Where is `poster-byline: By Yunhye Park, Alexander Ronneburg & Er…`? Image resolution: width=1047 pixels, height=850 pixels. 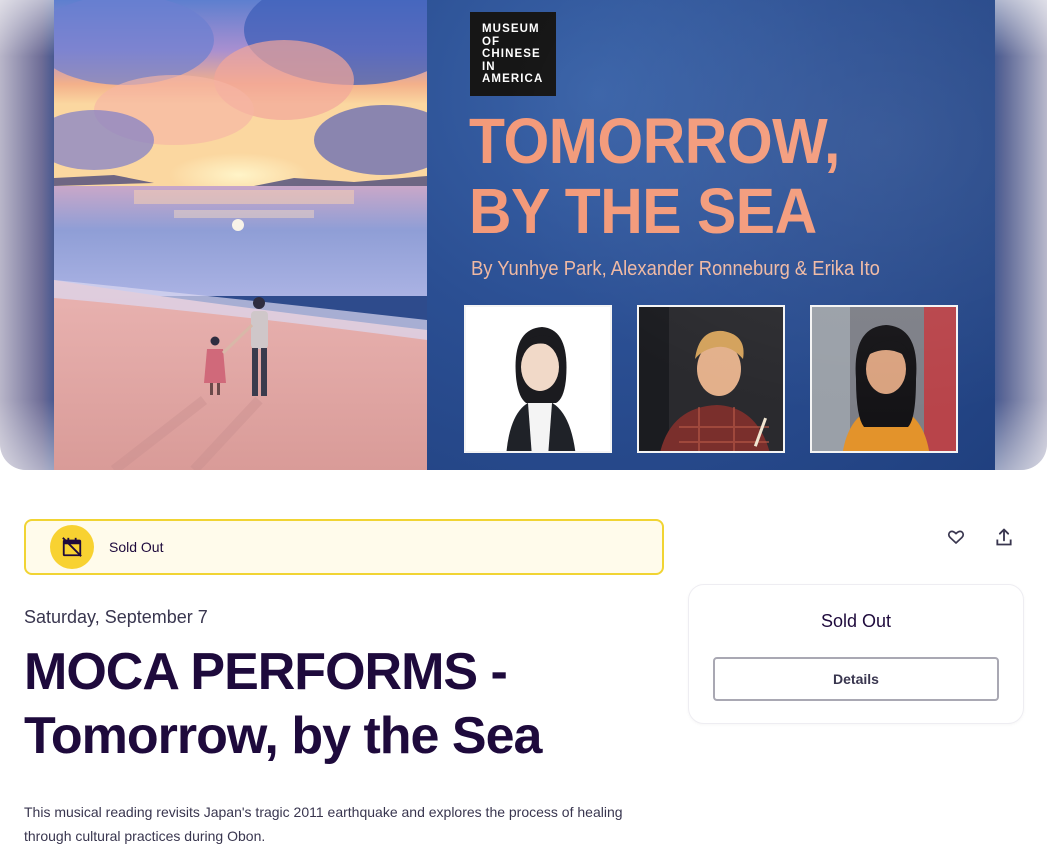
poster-byline: By Yunhye Park, Alexander Ronneburg & Er… is located at coordinates (675, 269).